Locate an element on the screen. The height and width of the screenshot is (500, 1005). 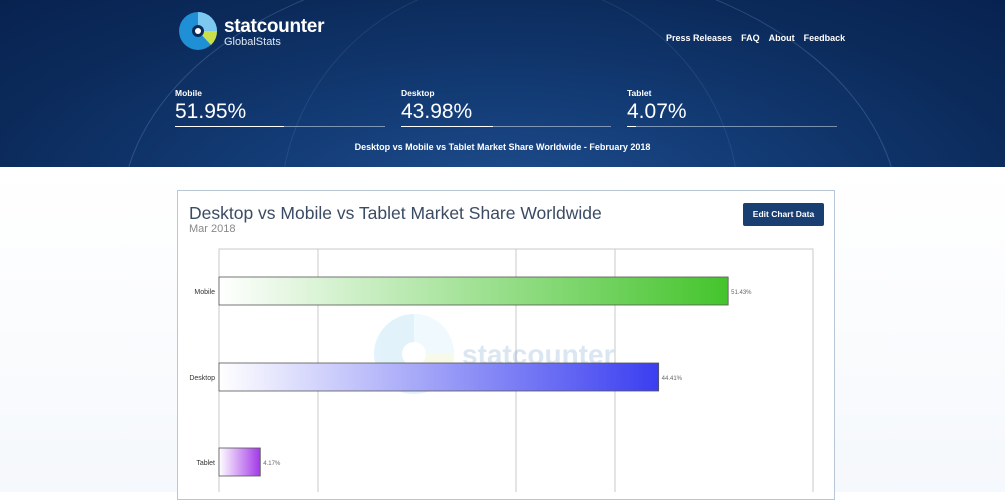
stat-desktop: Desktop 43.98% is located at coordinates (506, 107).